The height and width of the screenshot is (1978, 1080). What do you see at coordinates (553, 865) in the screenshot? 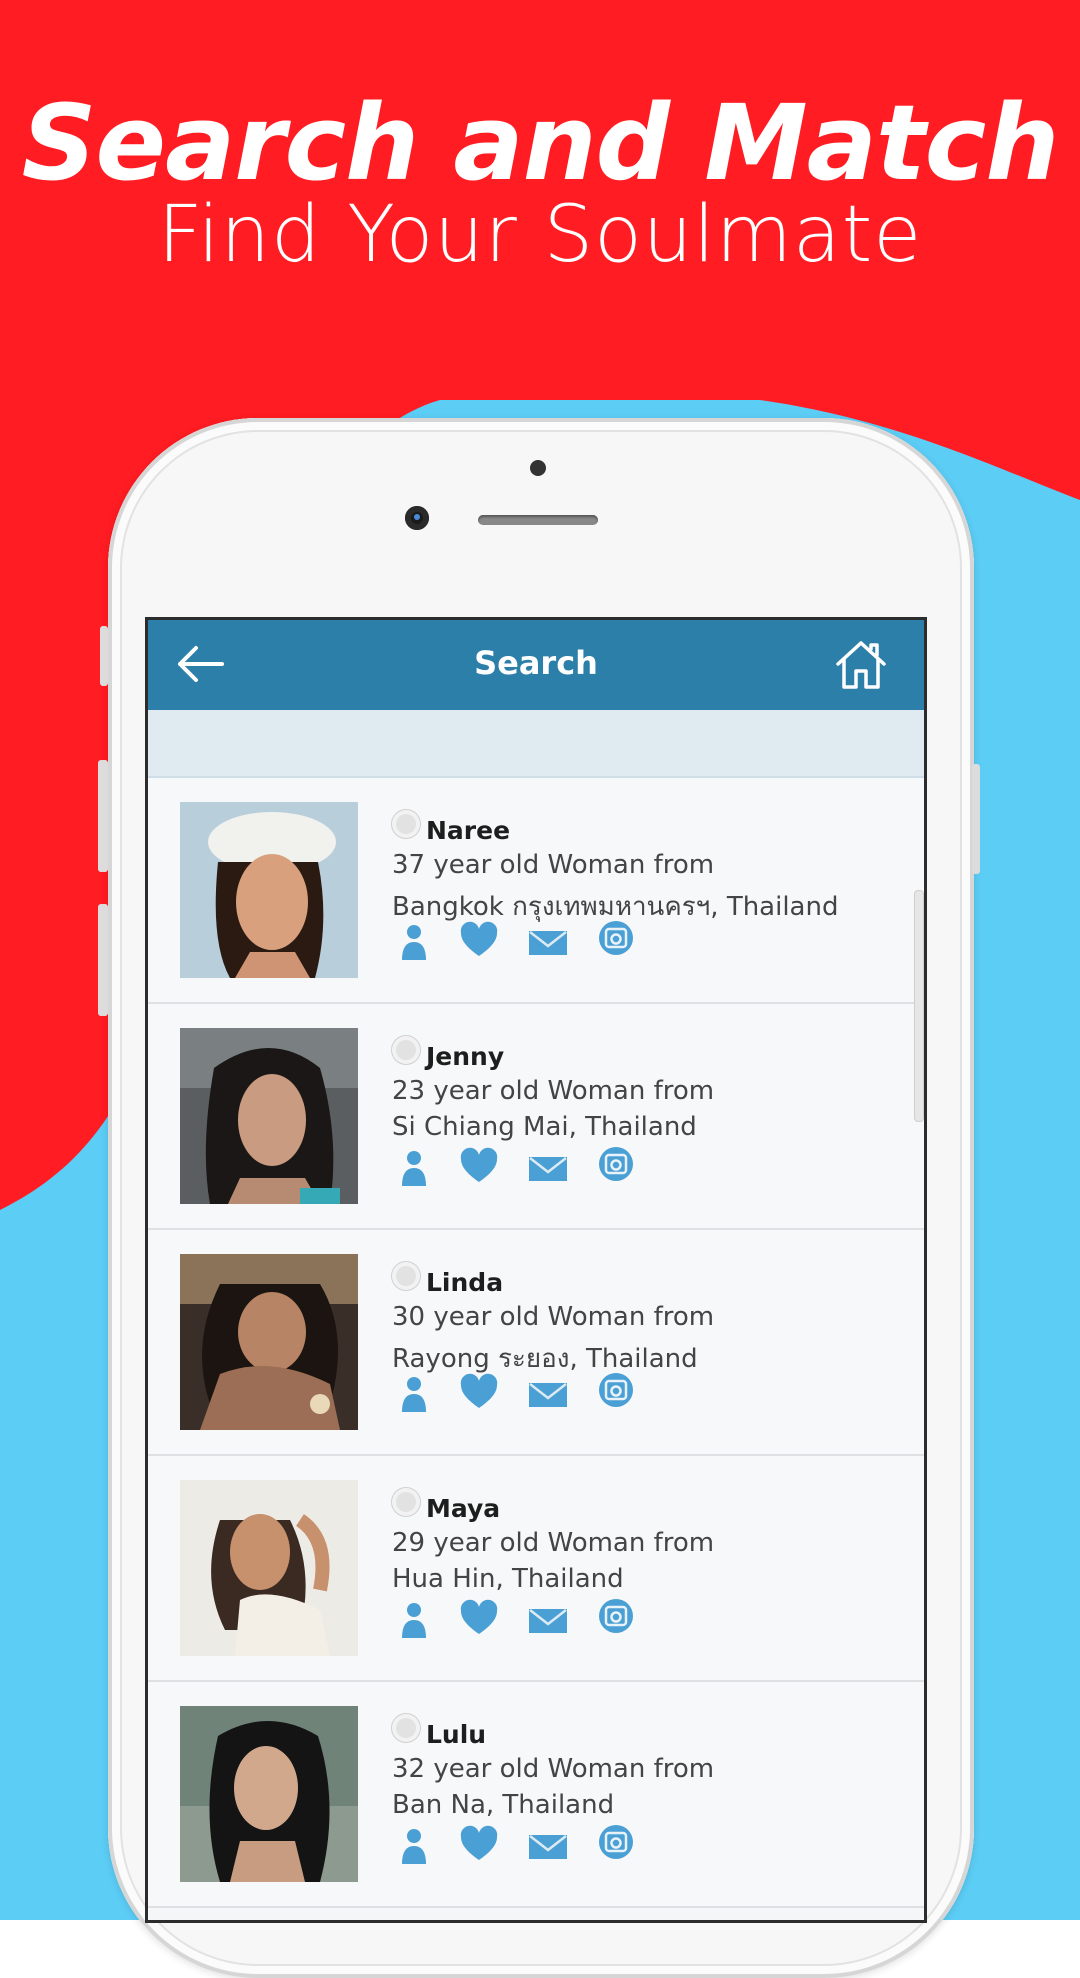
I see `profile-description: 37 year old Woman from` at bounding box center [553, 865].